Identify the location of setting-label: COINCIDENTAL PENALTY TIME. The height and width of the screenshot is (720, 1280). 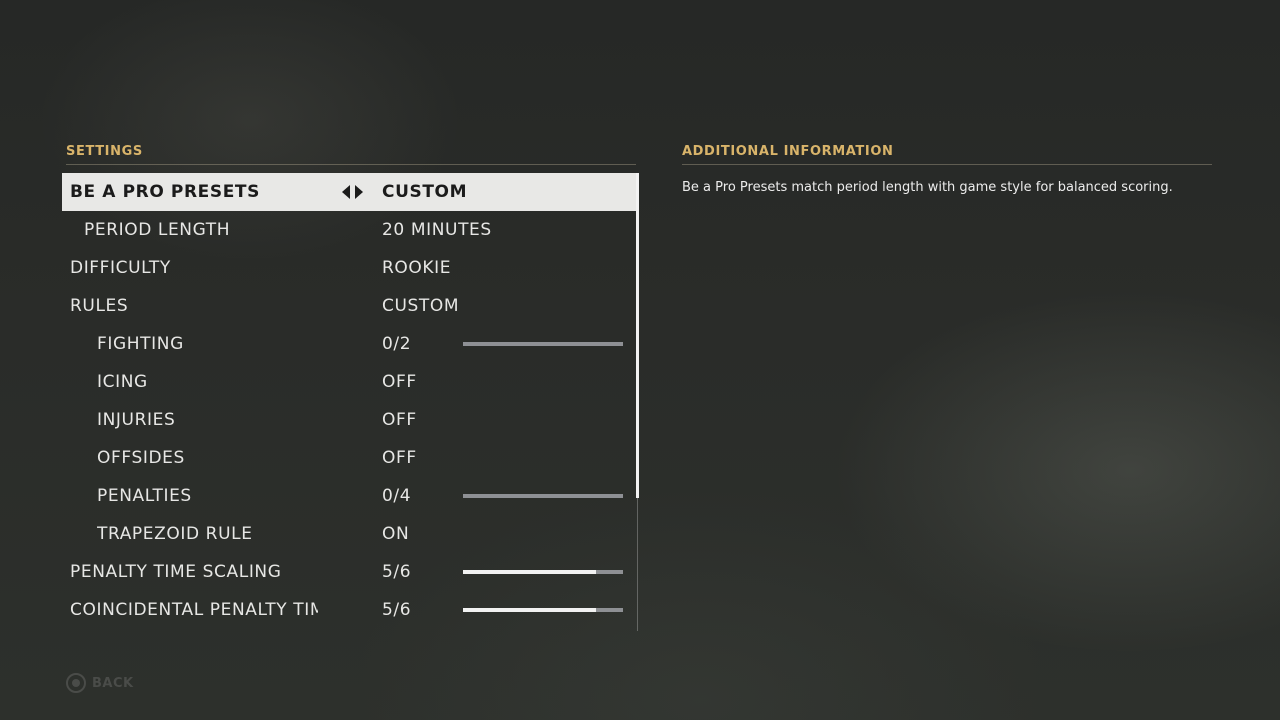
(194, 610).